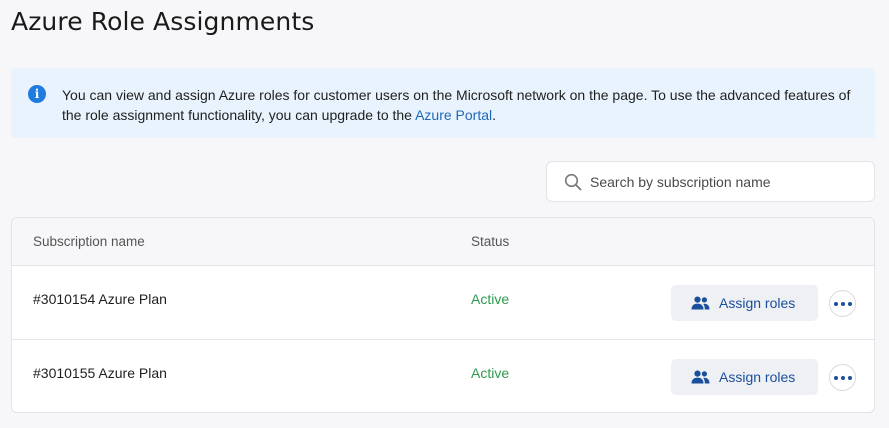  What do you see at coordinates (100, 299) in the screenshot?
I see `subscription-name: #3010154 Azure Plan` at bounding box center [100, 299].